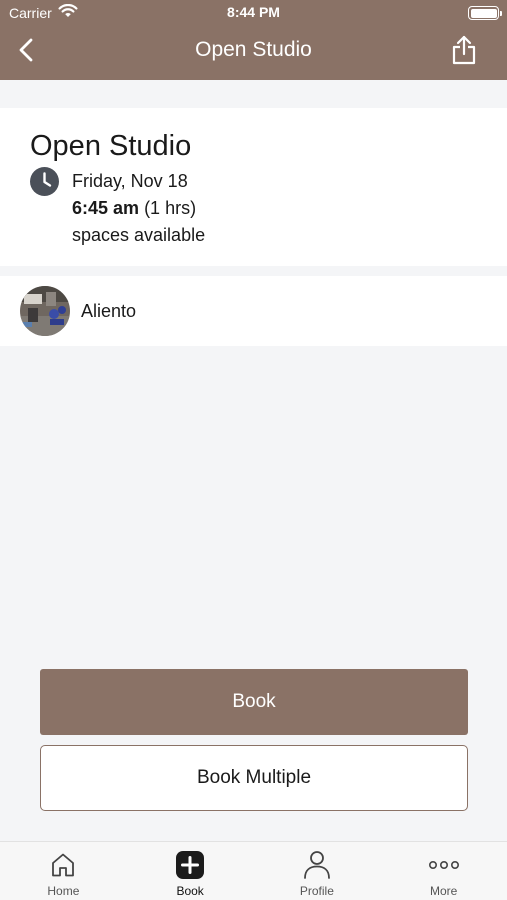  Describe the element at coordinates (501, 13) in the screenshot. I see `battery-cap` at that location.